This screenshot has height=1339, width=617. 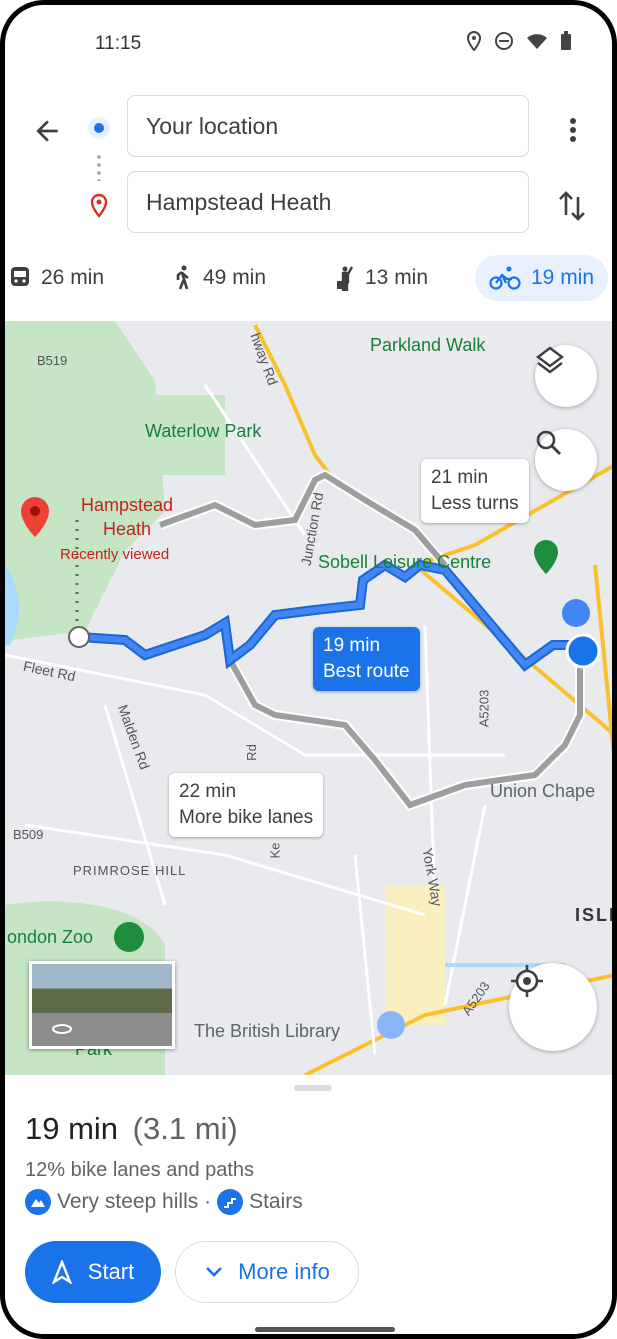 I want to click on clock: 11:15, so click(x=118, y=43).